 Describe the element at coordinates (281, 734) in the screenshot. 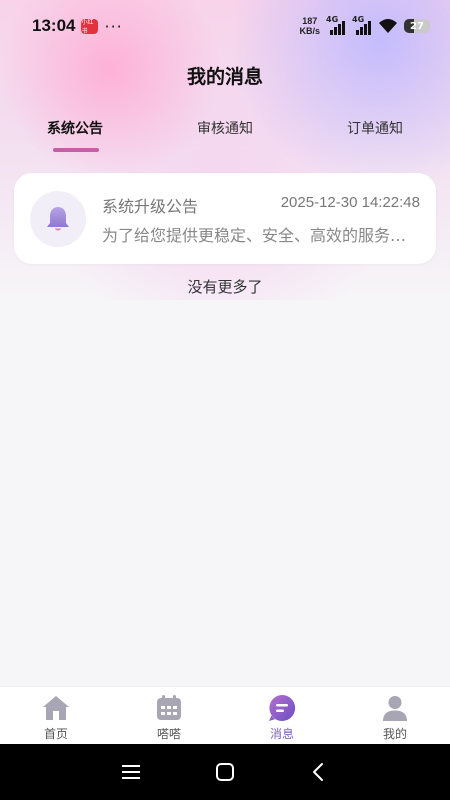

I see `nav-messages-label: 消息` at that location.